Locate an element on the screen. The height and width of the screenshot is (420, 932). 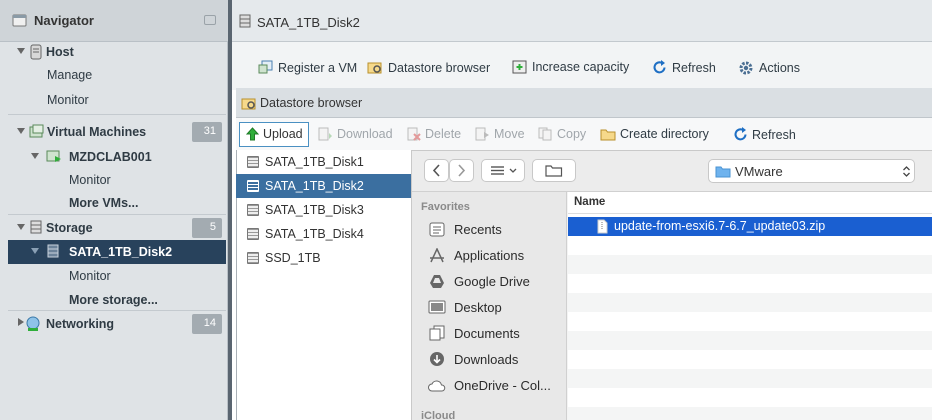
upload-button-content: Upload is located at coordinates (274, 134).